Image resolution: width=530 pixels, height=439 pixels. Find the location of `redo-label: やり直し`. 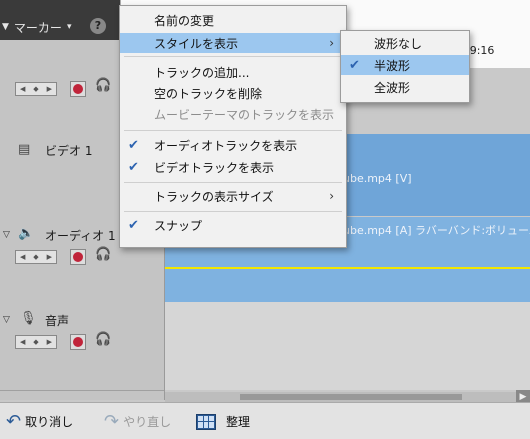

redo-label: やり直し is located at coordinates (147, 422).